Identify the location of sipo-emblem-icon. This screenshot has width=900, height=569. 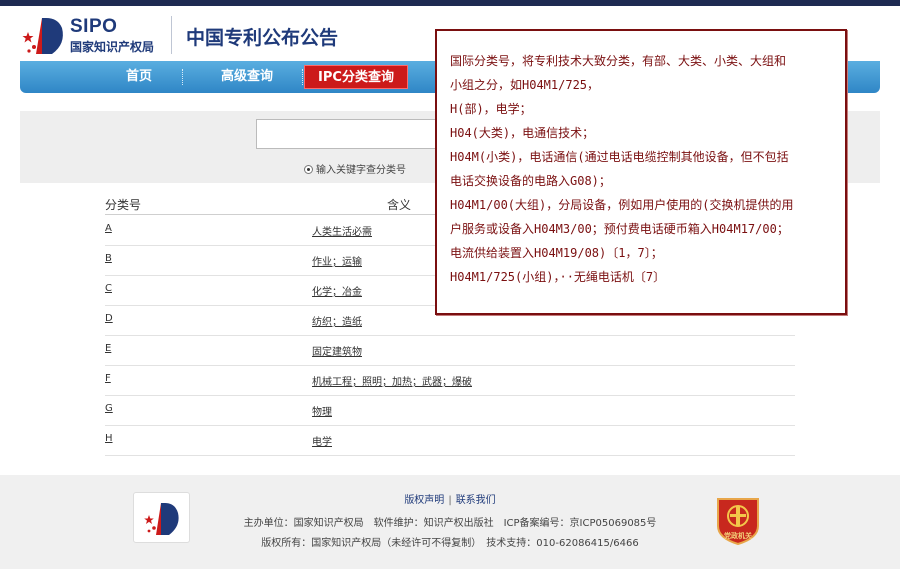
(42, 36).